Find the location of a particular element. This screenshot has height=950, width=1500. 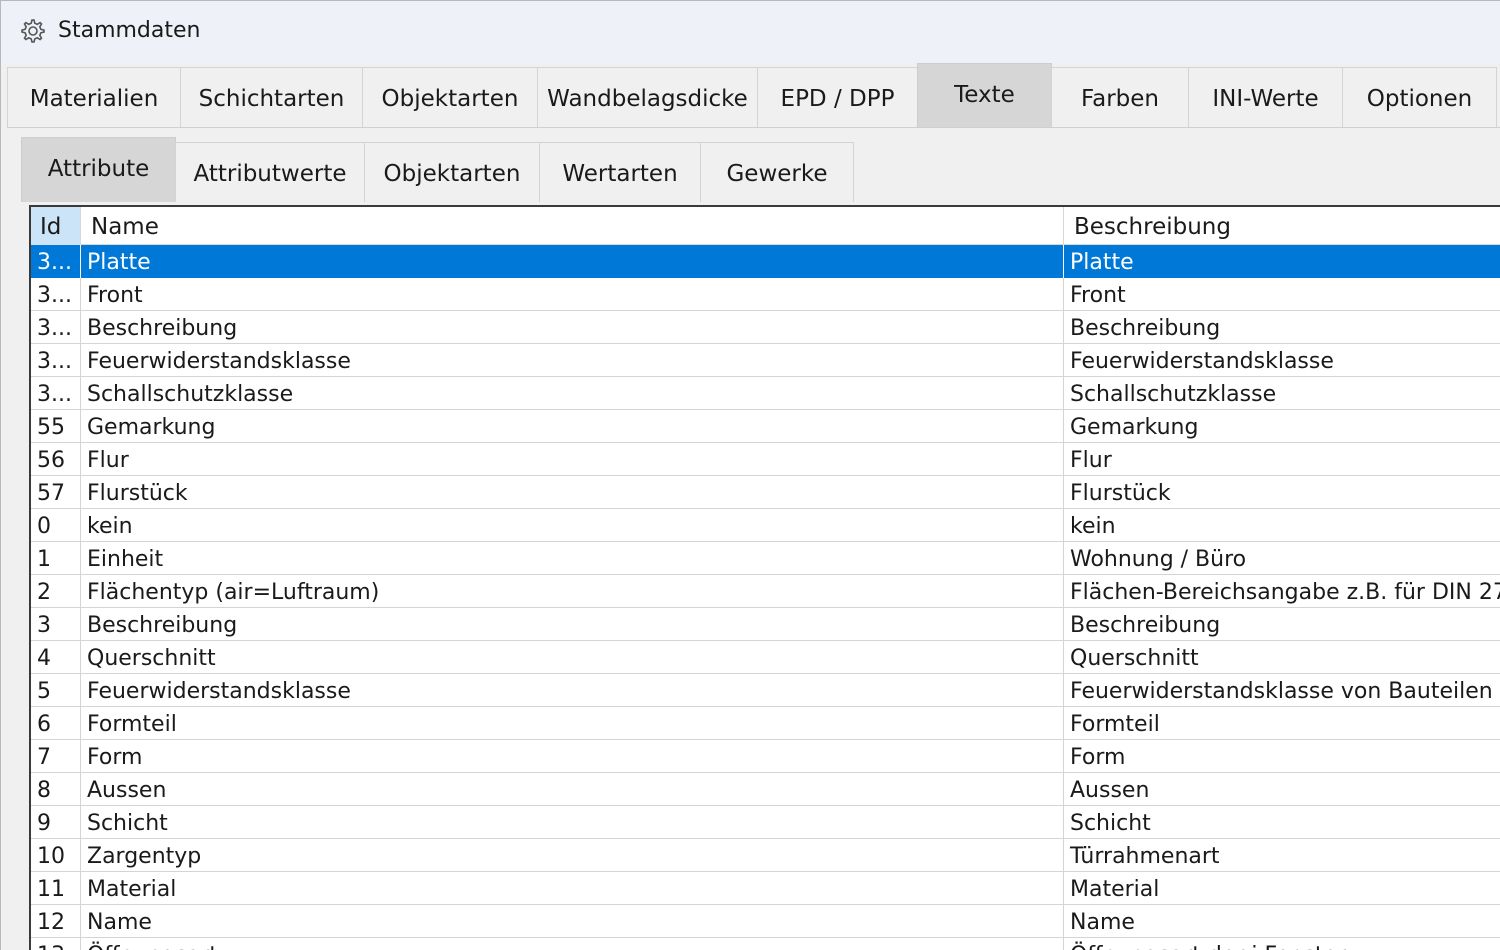

table-row: 6 Formteil Formteil is located at coordinates (765, 723).